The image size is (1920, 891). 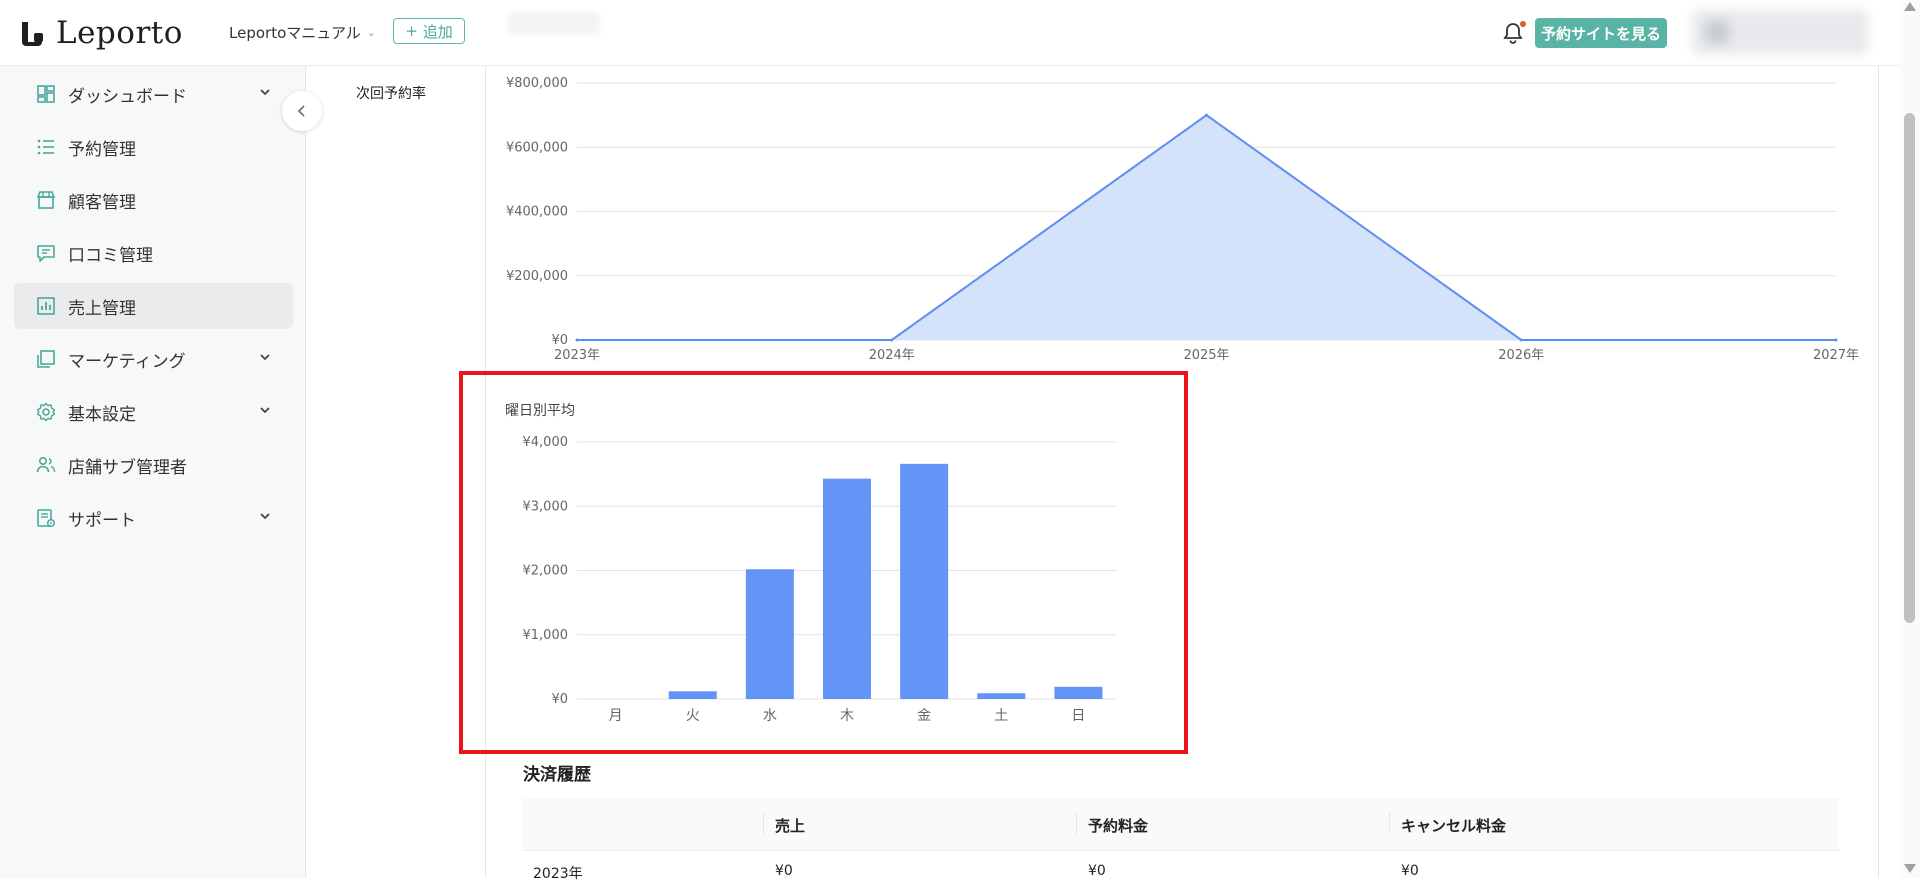 What do you see at coordinates (554, 23) in the screenshot?
I see `blurred-tab` at bounding box center [554, 23].